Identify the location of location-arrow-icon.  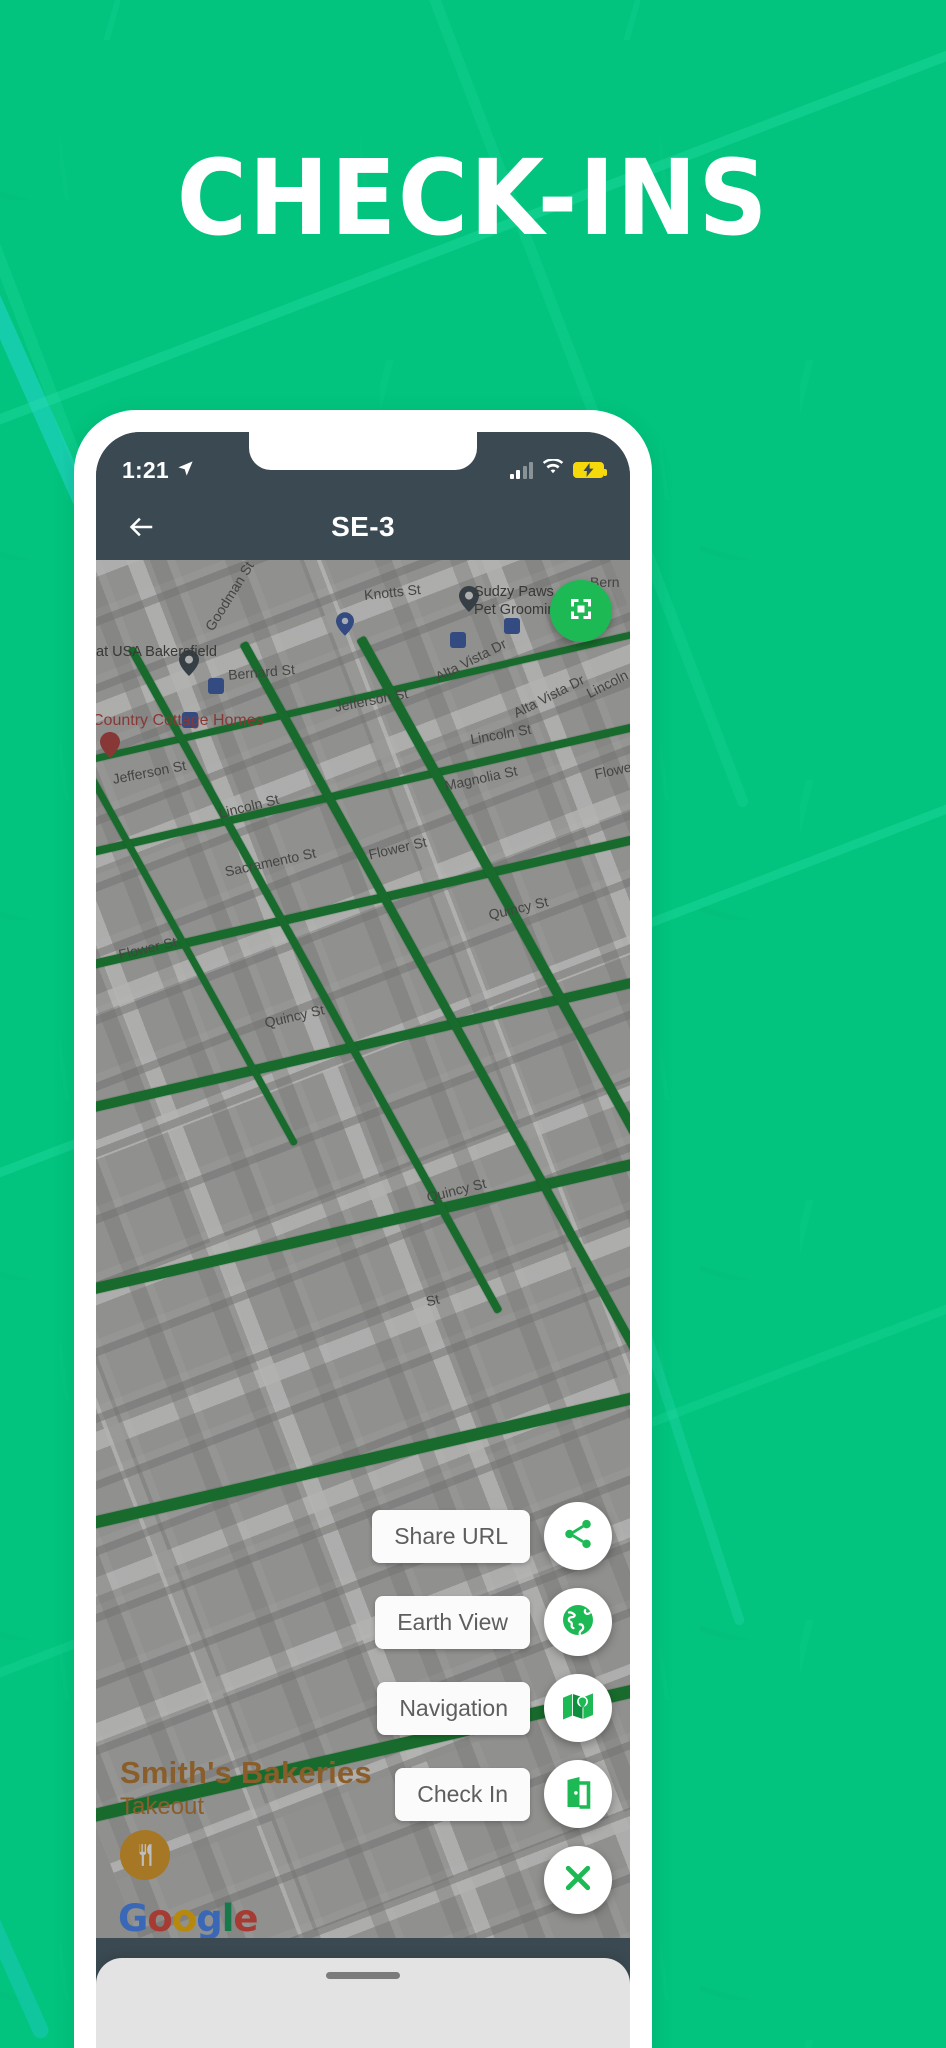
(185, 470).